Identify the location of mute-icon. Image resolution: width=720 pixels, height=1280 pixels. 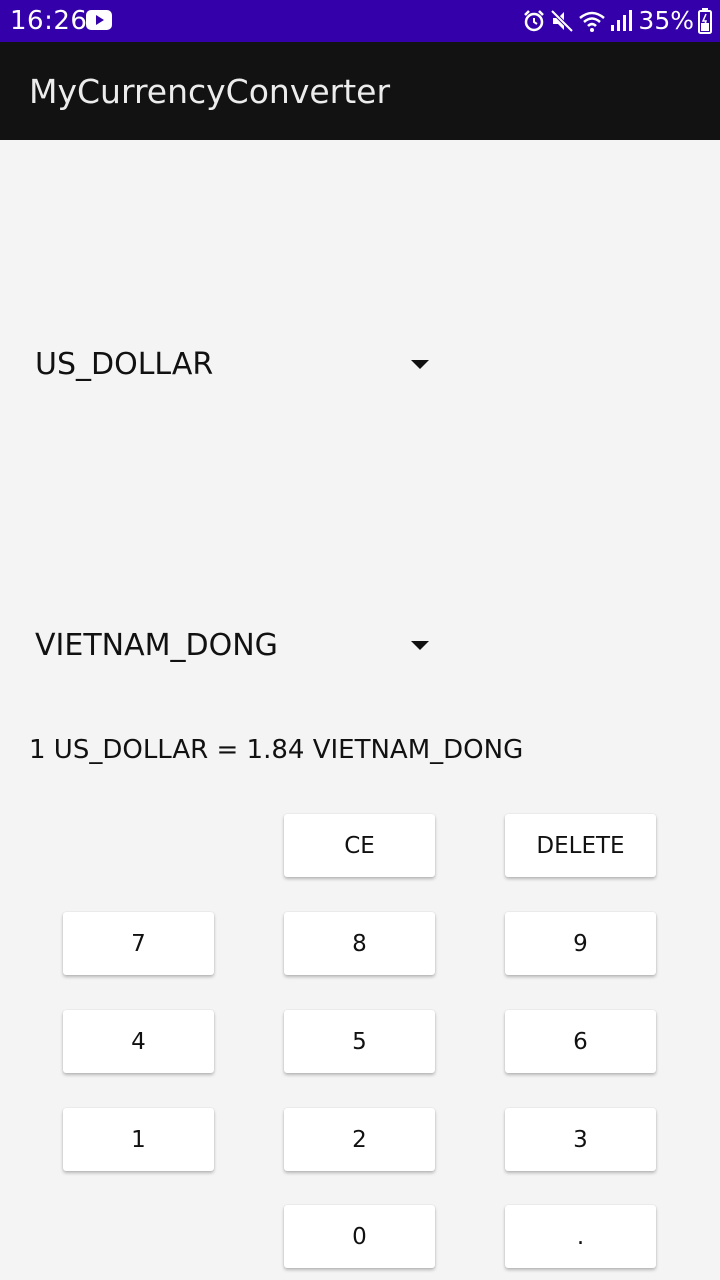
(562, 21).